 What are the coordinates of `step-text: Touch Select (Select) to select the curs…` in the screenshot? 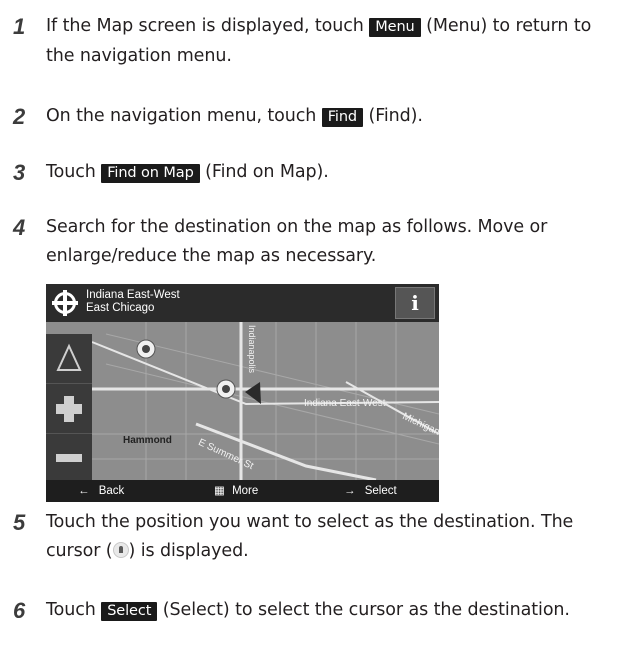 It's located at (328, 611).